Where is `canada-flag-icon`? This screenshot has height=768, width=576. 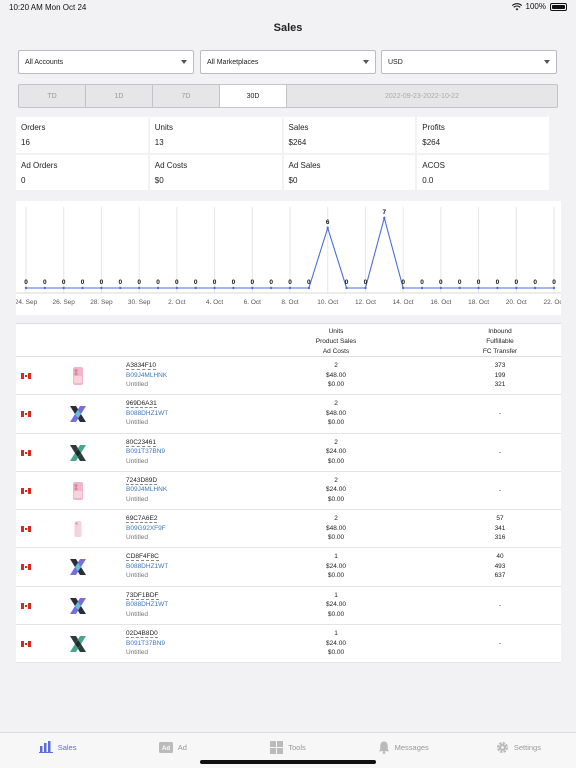 canada-flag-icon is located at coordinates (26, 376).